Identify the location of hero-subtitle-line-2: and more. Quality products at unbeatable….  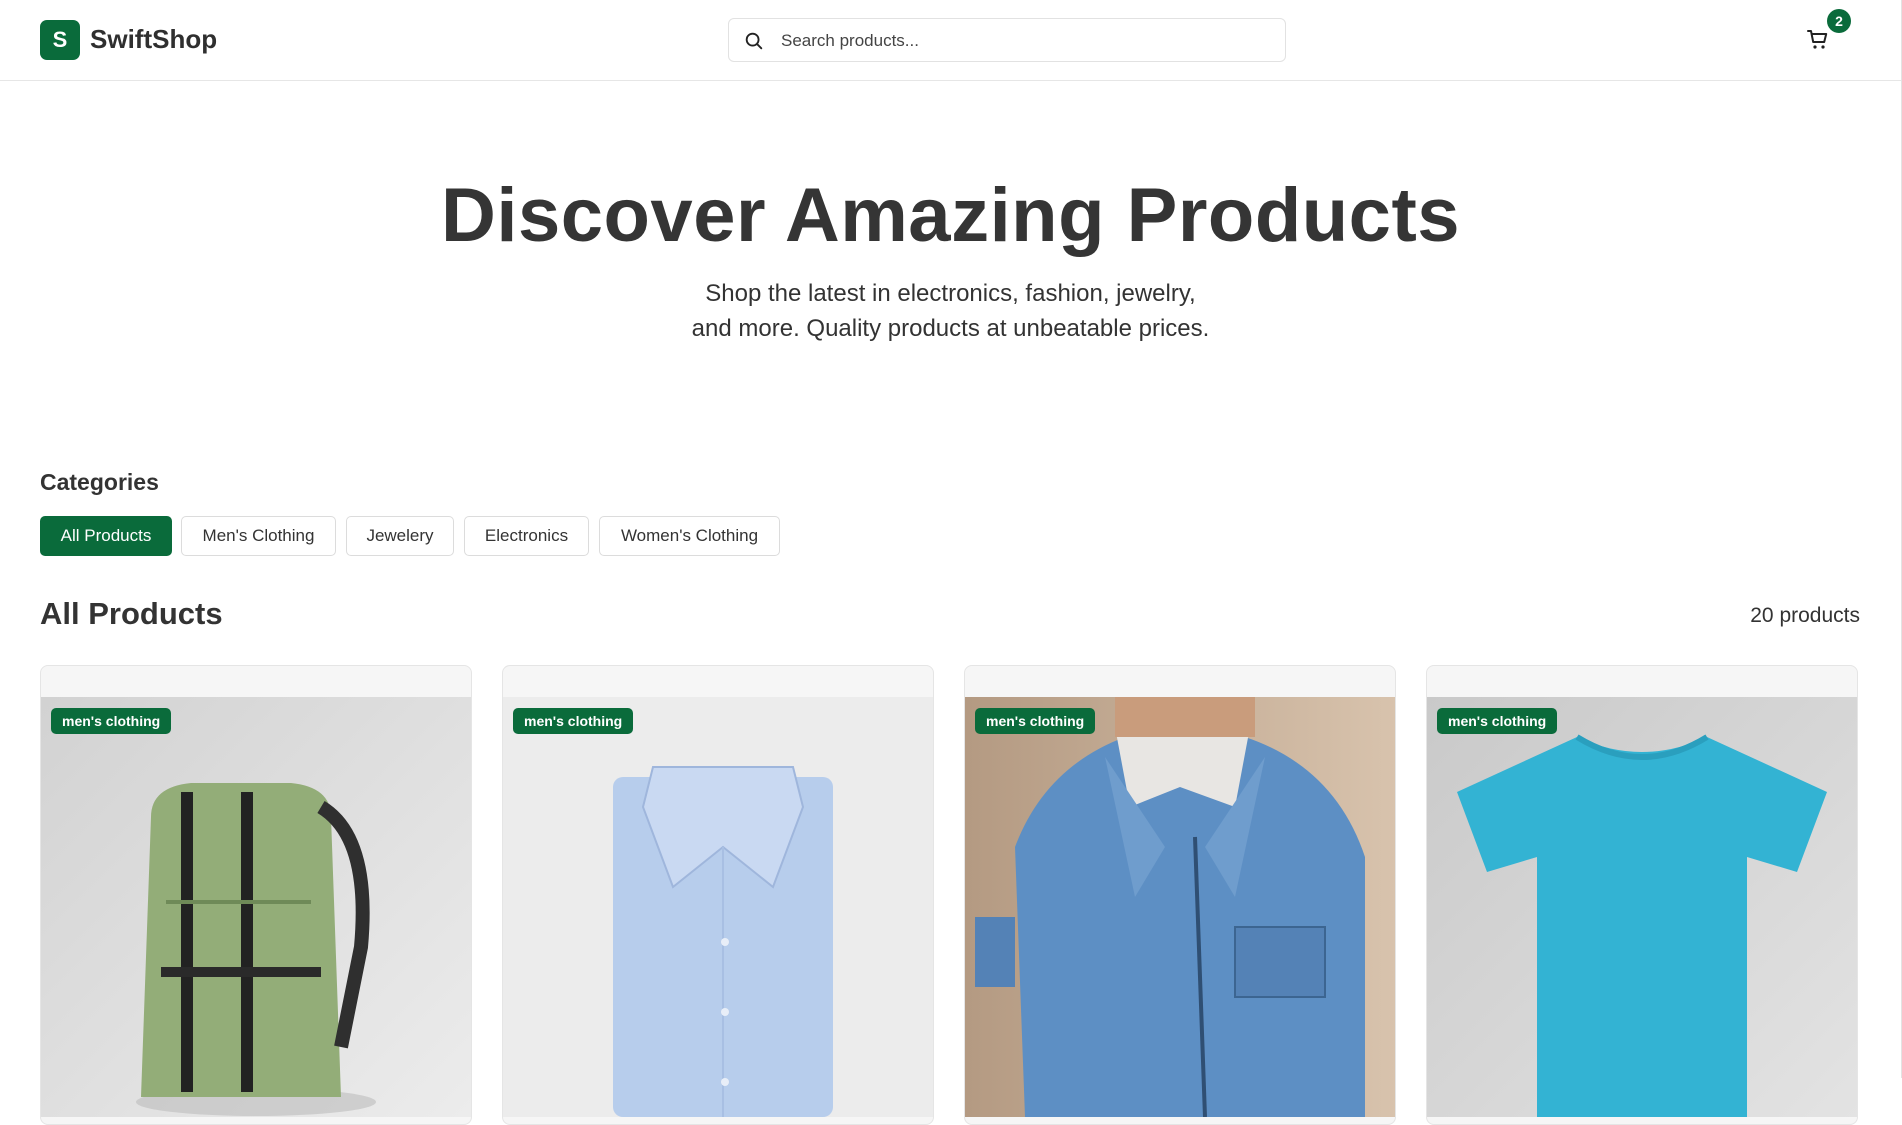
(950, 328).